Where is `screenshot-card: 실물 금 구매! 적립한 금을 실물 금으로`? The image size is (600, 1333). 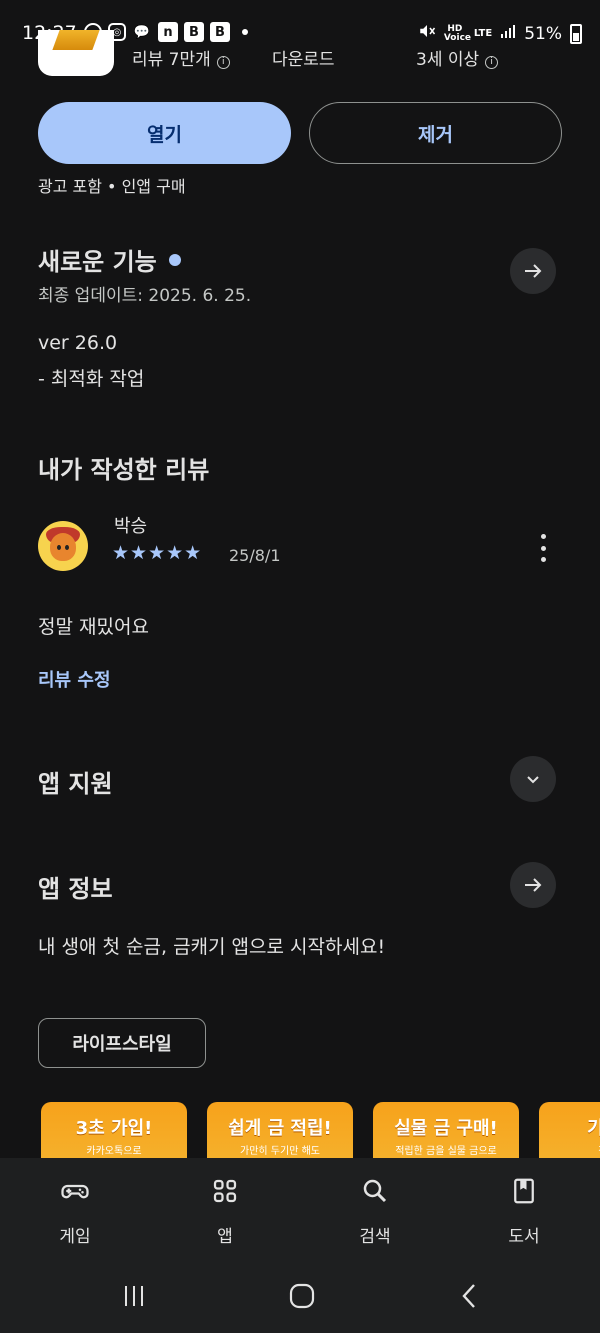 screenshot-card: 실물 금 구매! 적립한 금을 실물 금으로 is located at coordinates (446, 1131).